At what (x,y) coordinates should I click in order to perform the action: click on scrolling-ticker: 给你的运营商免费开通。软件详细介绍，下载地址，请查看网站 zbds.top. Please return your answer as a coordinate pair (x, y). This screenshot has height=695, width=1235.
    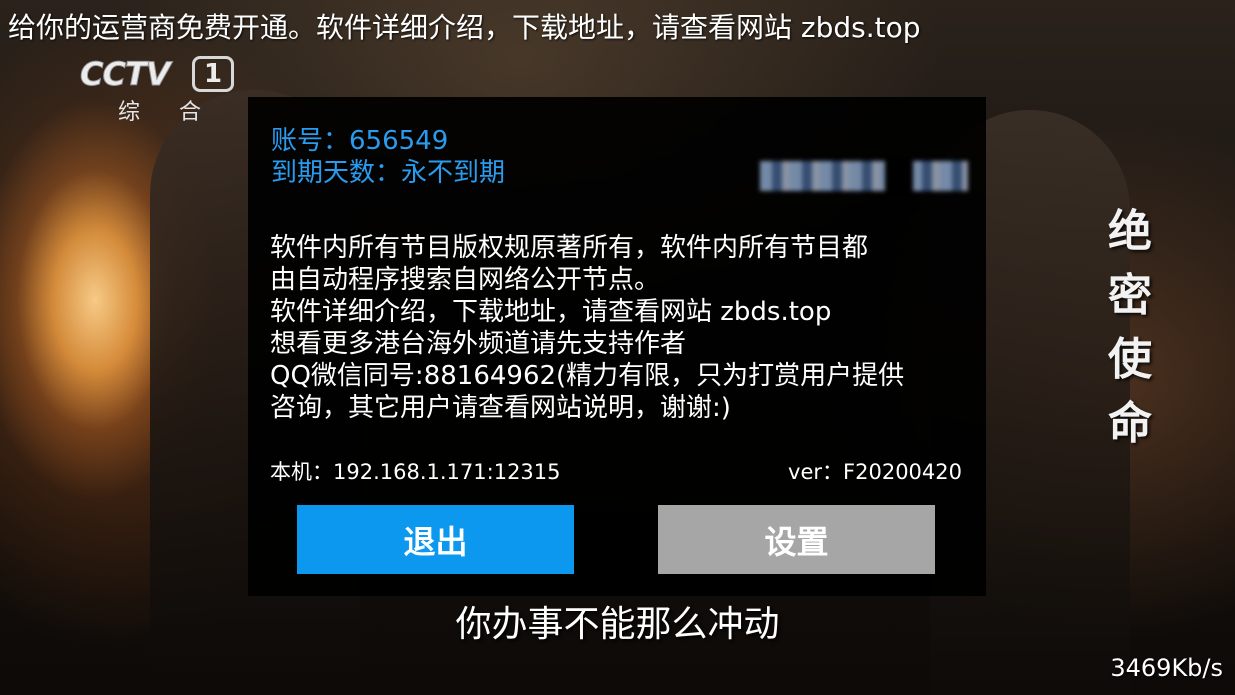
    Looking at the image, I should click on (464, 27).